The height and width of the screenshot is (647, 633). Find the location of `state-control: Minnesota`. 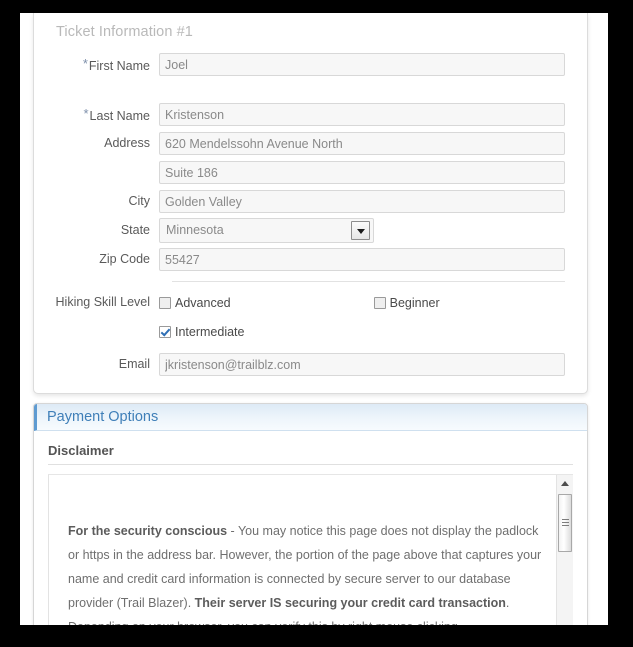

state-control: Minnesota is located at coordinates (362, 230).